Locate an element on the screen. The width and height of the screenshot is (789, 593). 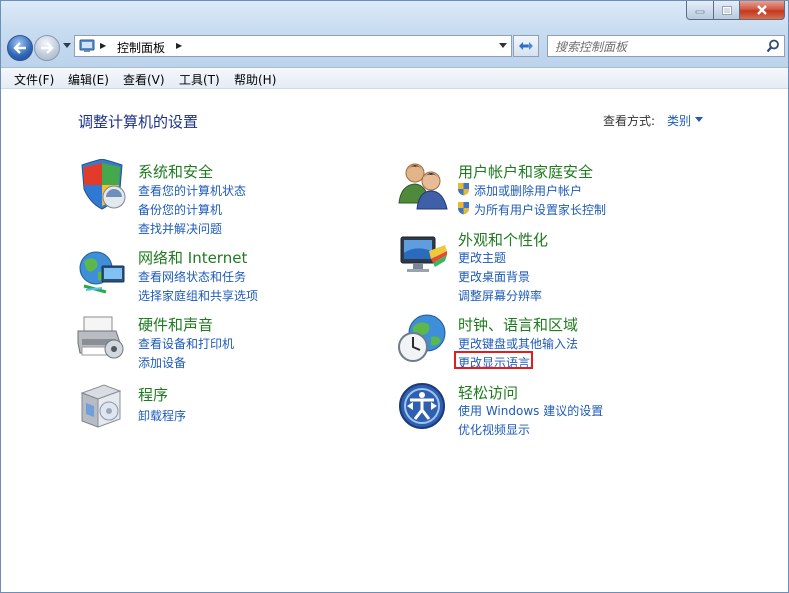
network-globe-icon is located at coordinates (102, 272).